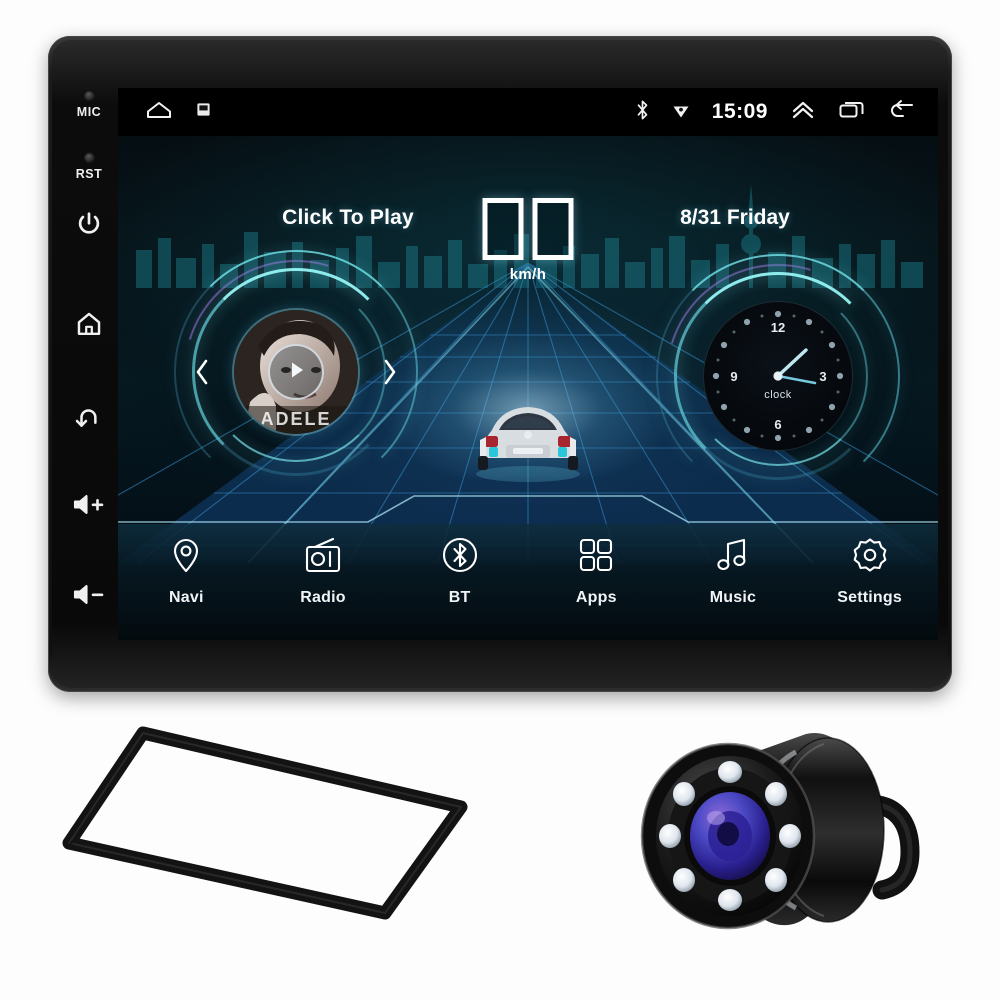  I want to click on home-button, so click(89, 324).